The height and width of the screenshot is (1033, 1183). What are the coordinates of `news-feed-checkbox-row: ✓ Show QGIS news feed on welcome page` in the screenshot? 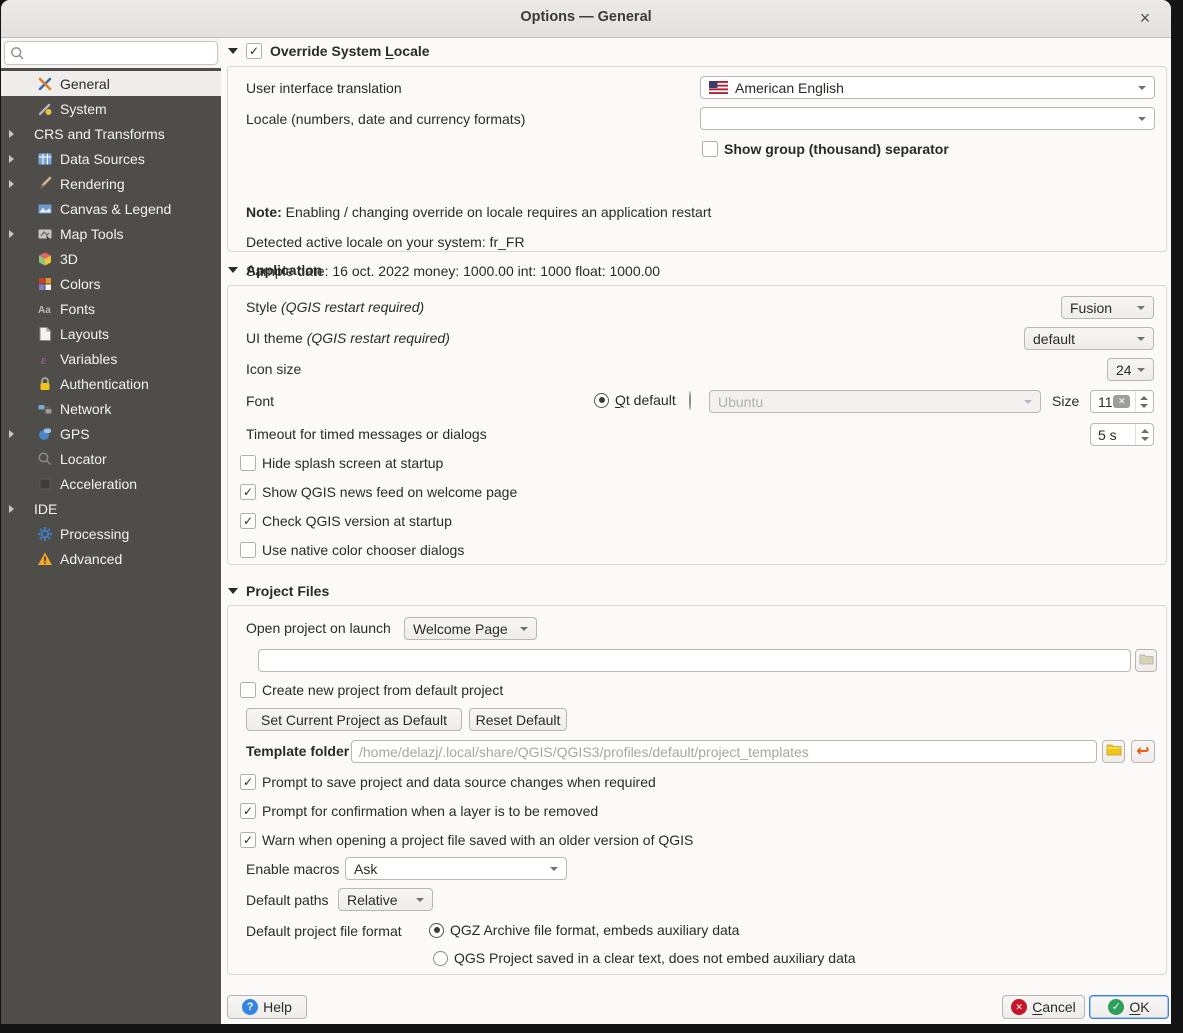 It's located at (378, 492).